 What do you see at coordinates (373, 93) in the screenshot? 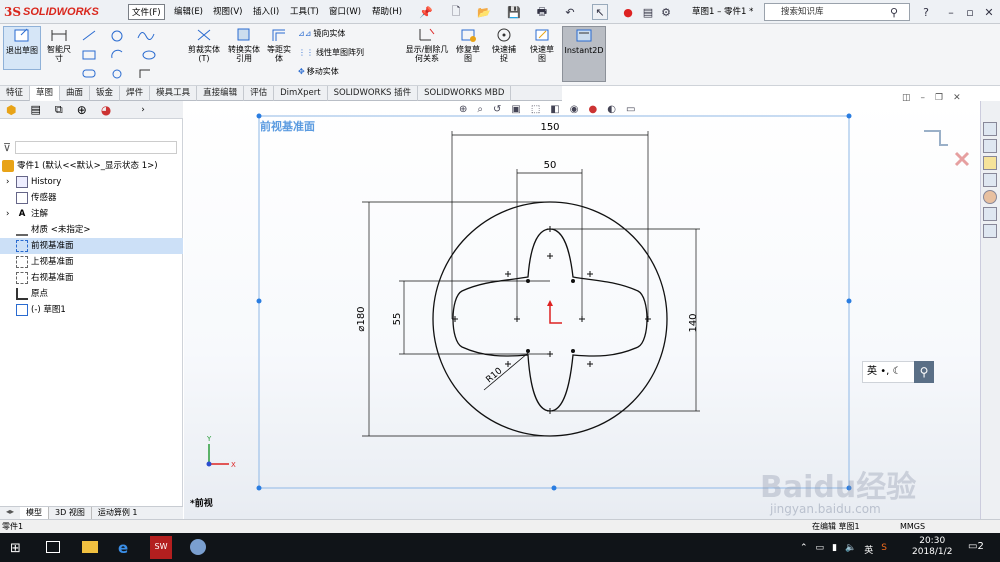
I see `tab-addins: SOLIDWORKS 插件` at bounding box center [373, 93].